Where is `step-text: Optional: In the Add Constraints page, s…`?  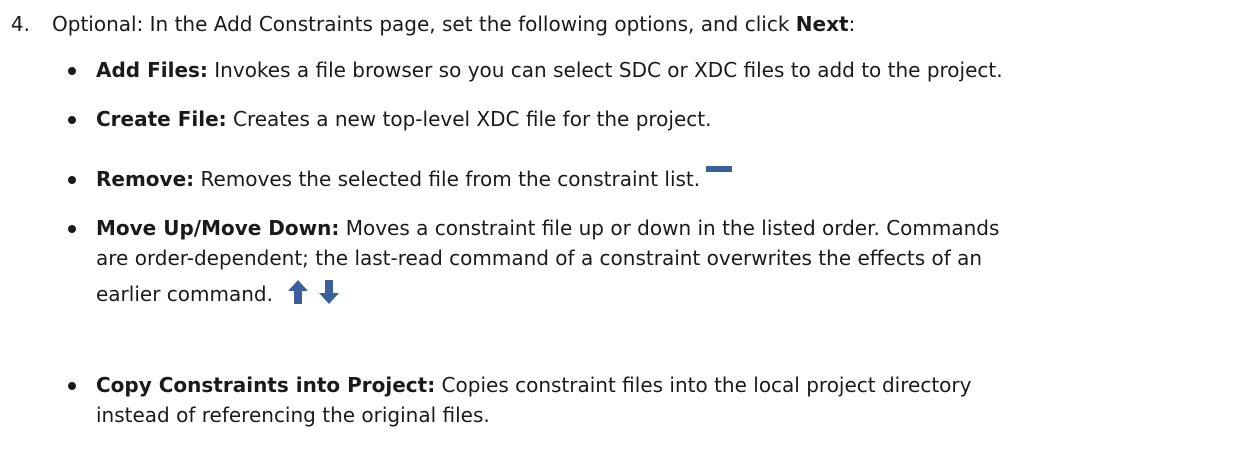
step-text: Optional: In the Add Constraints page, s… is located at coordinates (424, 24).